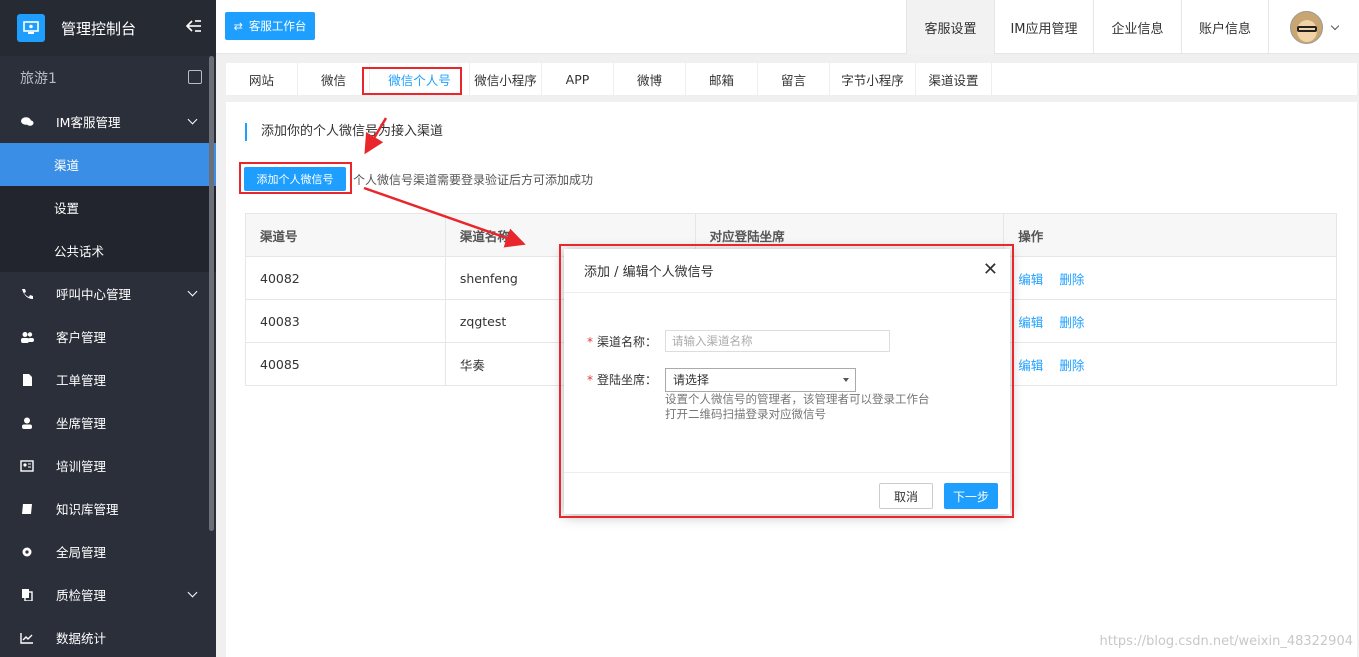 The image size is (1359, 657). What do you see at coordinates (444, 182) in the screenshot?
I see `annotation-arrows` at bounding box center [444, 182].